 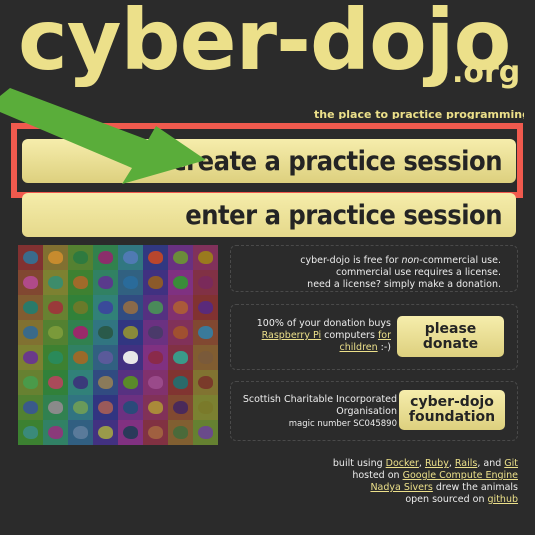 I want to click on nadya-link: Nadya Sivers, so click(x=401, y=487).